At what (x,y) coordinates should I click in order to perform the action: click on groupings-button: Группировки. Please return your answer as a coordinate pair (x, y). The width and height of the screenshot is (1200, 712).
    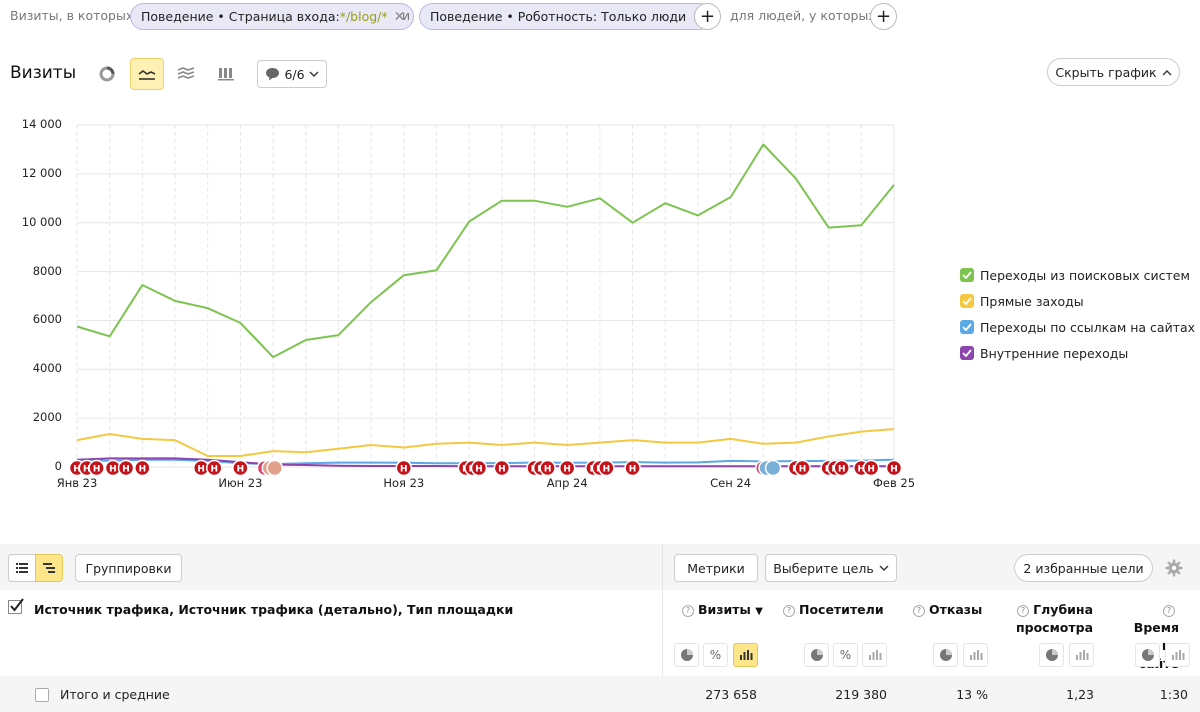
    Looking at the image, I should click on (128, 568).